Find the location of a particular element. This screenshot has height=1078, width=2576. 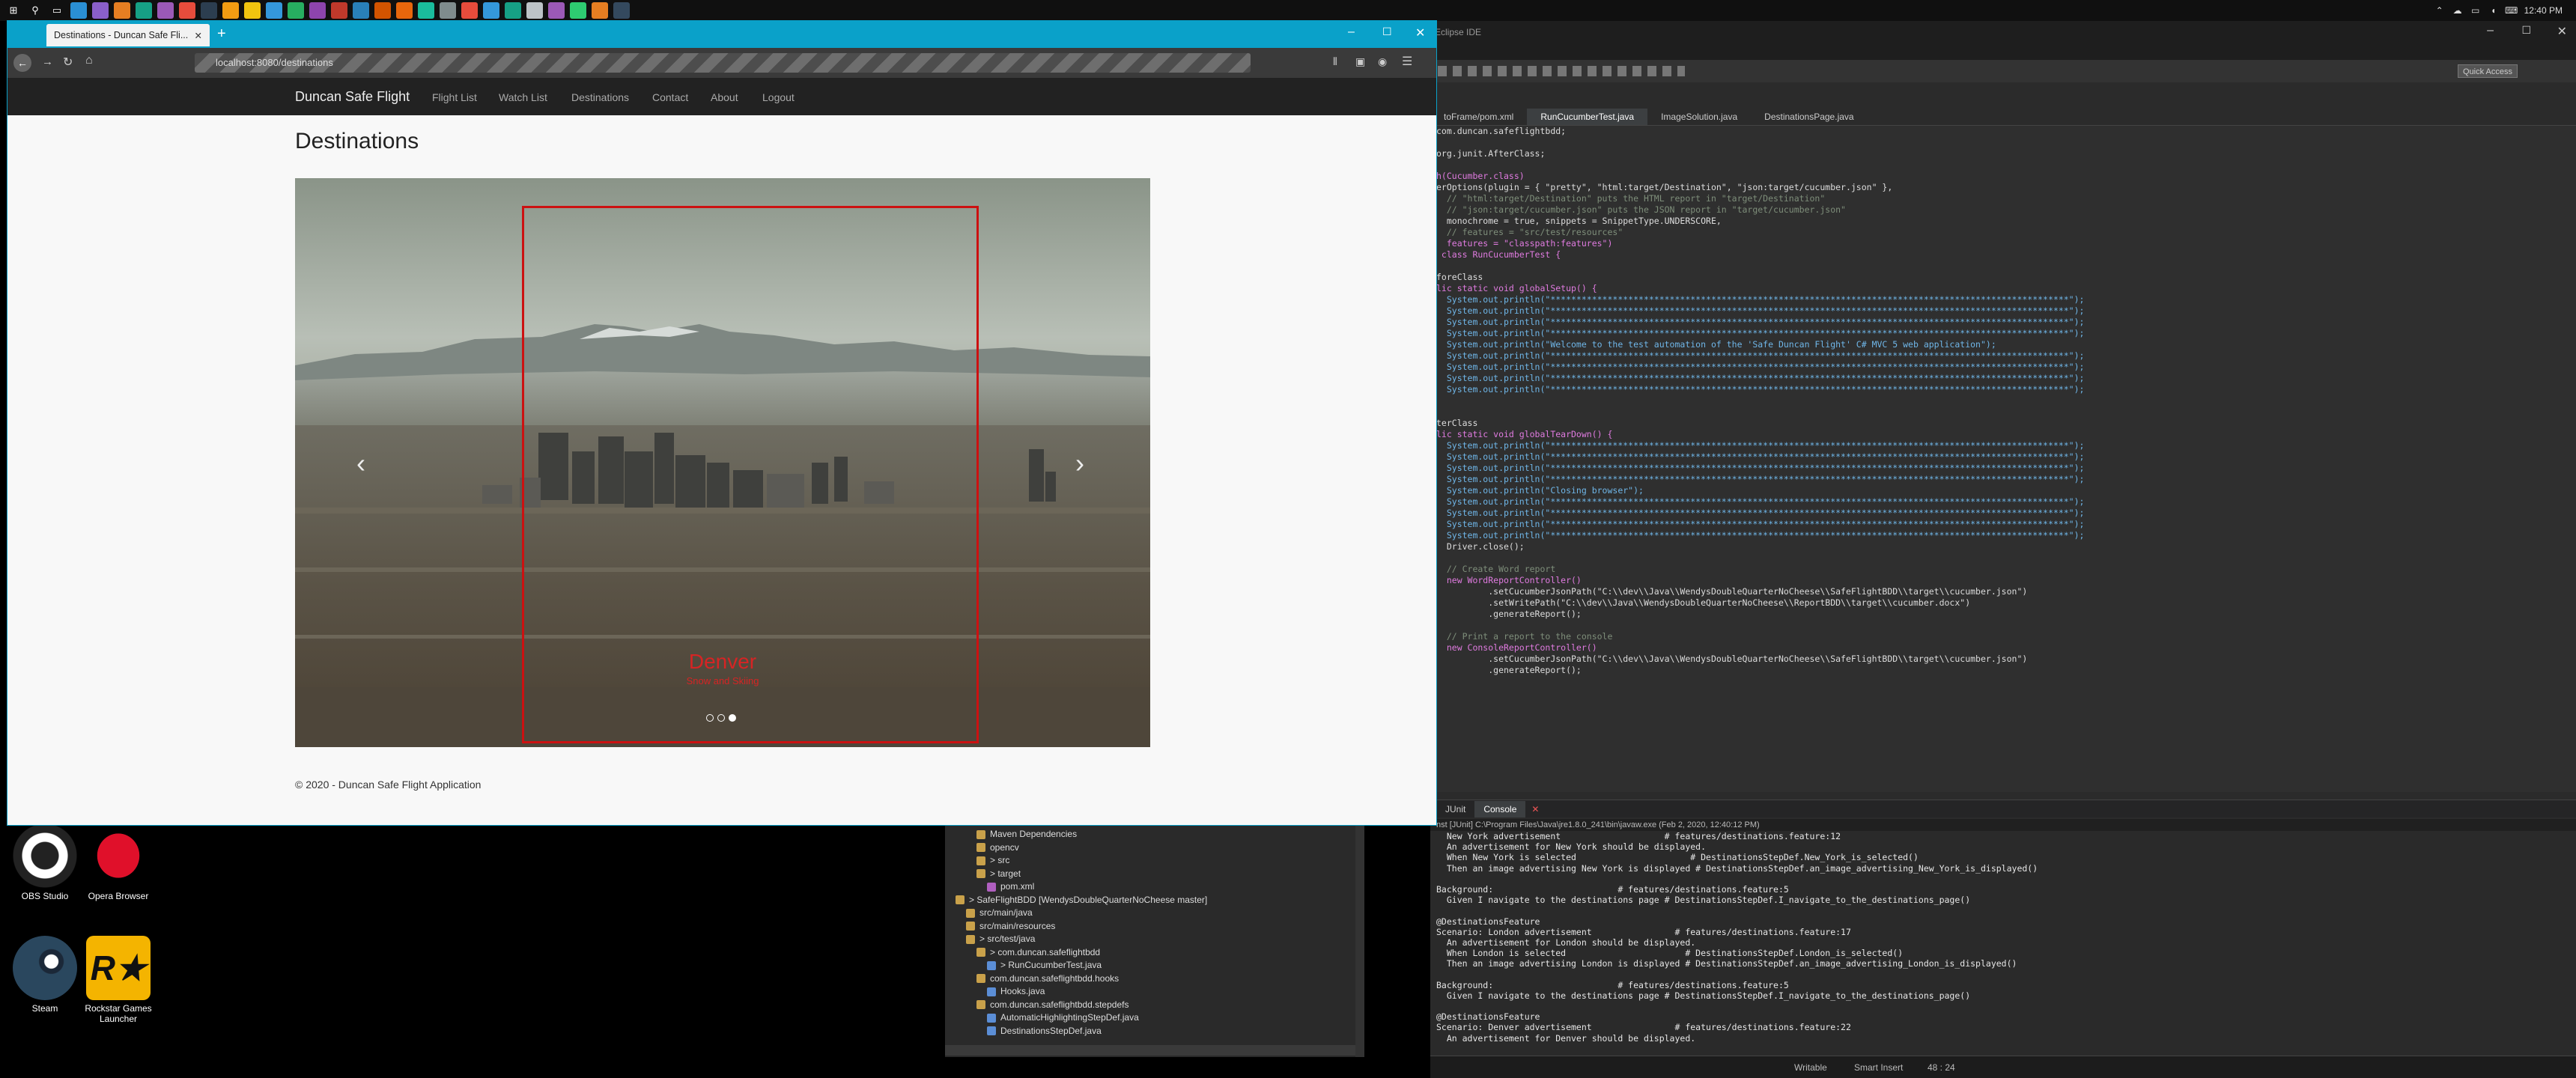

firefox-icon is located at coordinates (404, 10).